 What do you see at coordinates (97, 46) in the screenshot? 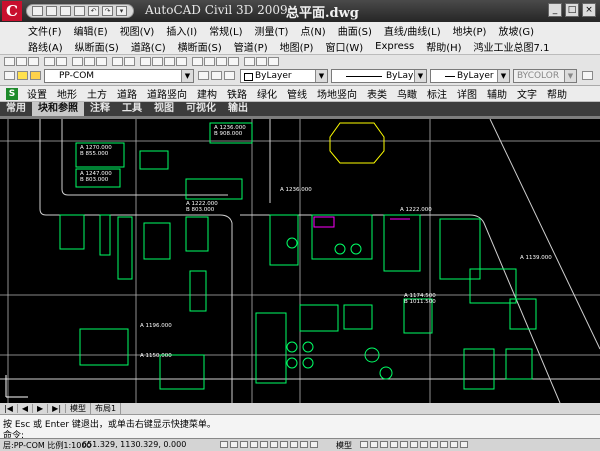
I see `menu-profiles: 纵断面(S)` at bounding box center [97, 46].